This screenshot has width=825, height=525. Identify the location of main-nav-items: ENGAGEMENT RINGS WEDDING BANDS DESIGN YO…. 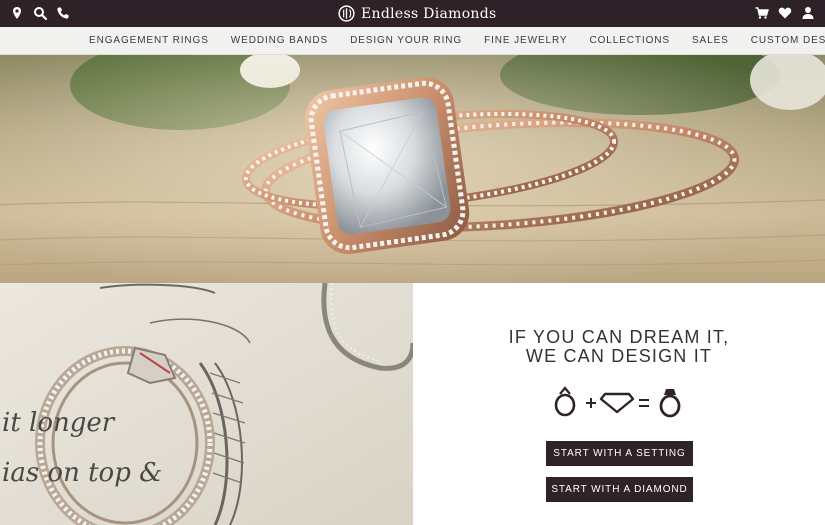
(451, 40).